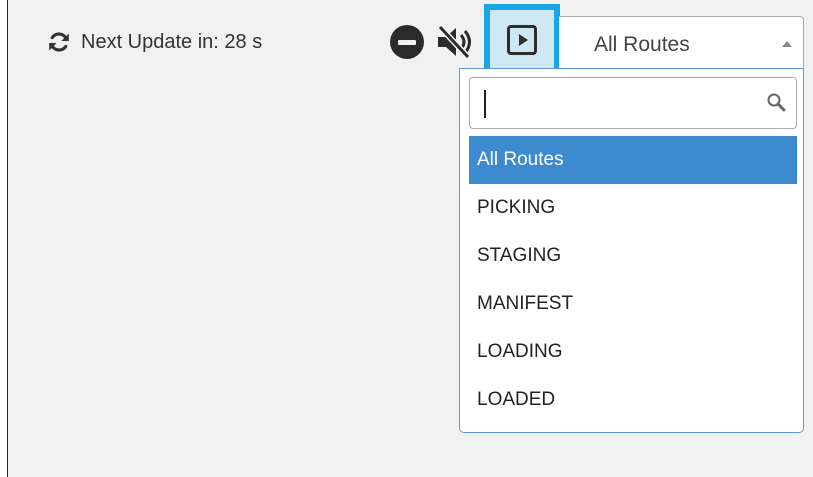  I want to click on route-select: All Routes, so click(681, 44).